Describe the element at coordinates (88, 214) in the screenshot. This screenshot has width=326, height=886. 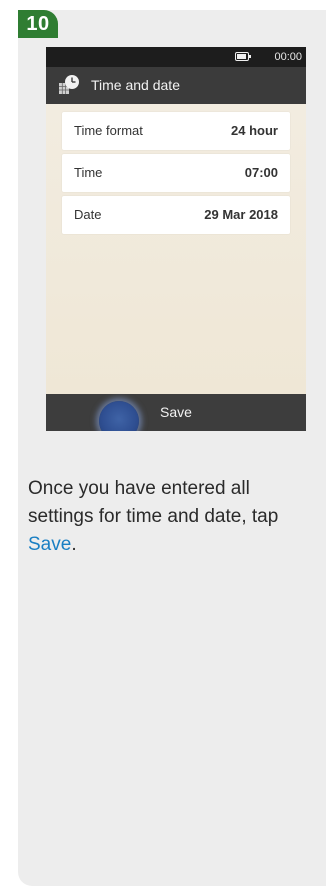
I see `setting-label: Date` at that location.